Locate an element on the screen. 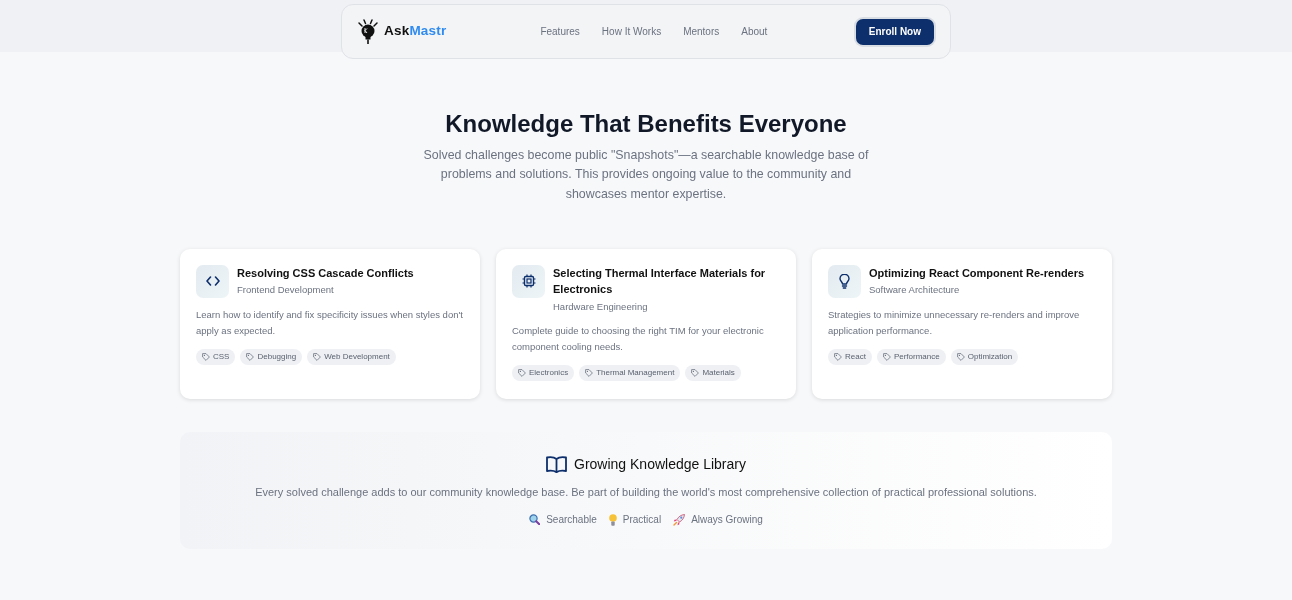 The image size is (1292, 600). snapshot-category: Frontend Development is located at coordinates (286, 290).